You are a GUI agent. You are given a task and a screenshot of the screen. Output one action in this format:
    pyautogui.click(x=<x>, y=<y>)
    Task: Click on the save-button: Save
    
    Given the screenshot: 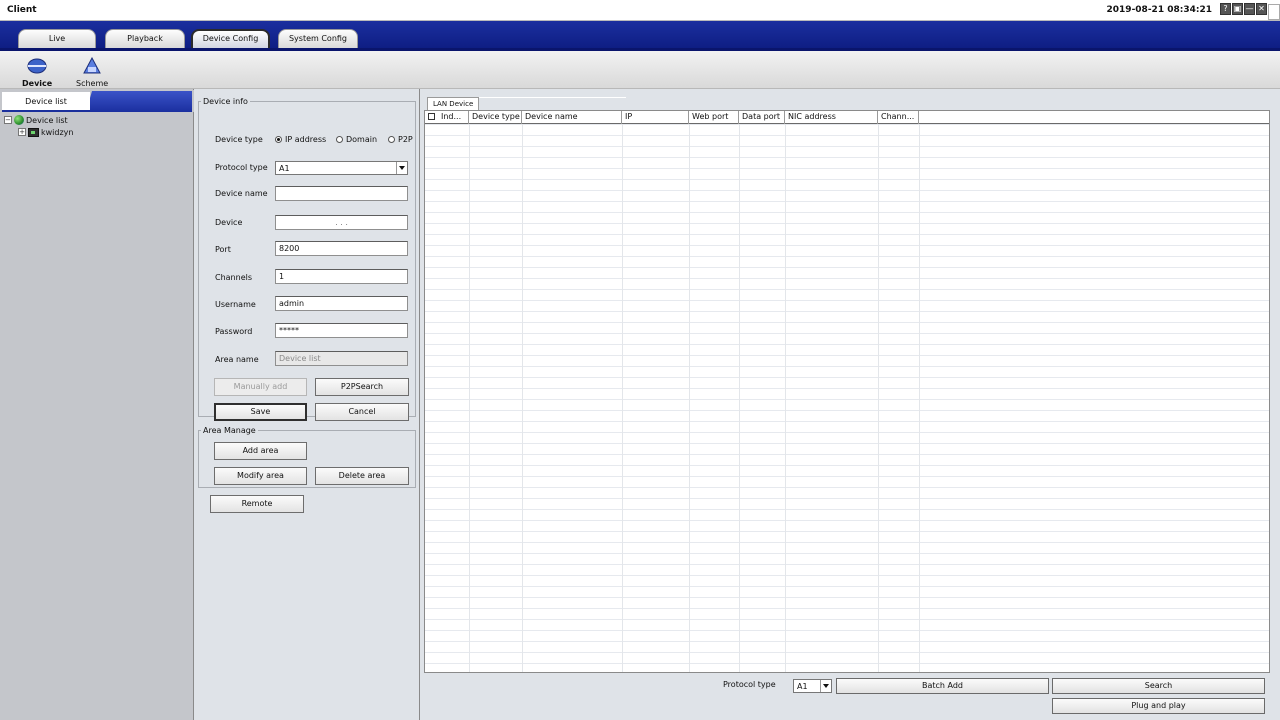 What is the action you would take?
    pyautogui.click(x=260, y=412)
    